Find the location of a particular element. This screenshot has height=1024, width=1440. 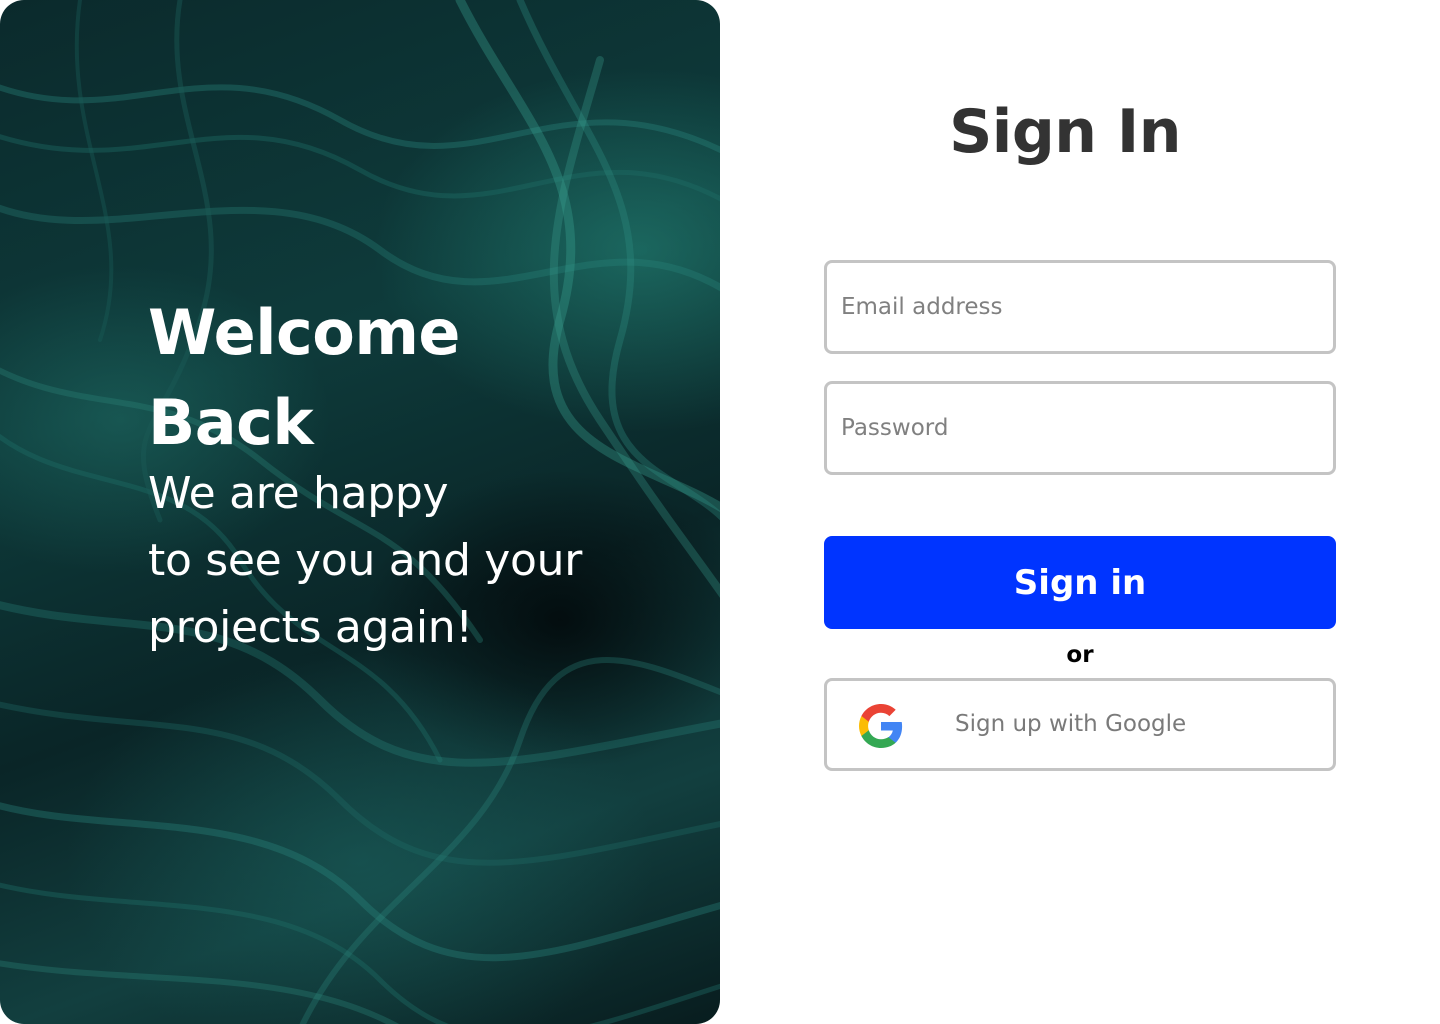

hero-subtitle-line: We are happy is located at coordinates (298, 493).